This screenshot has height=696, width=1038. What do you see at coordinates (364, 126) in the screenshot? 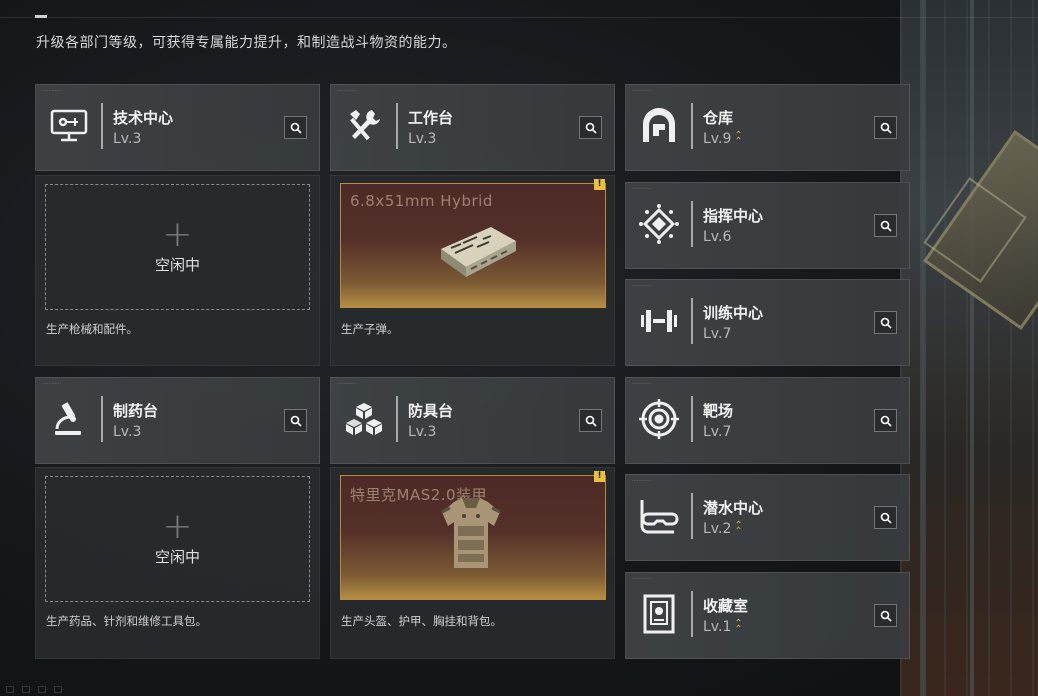
I see `tools-icon` at bounding box center [364, 126].